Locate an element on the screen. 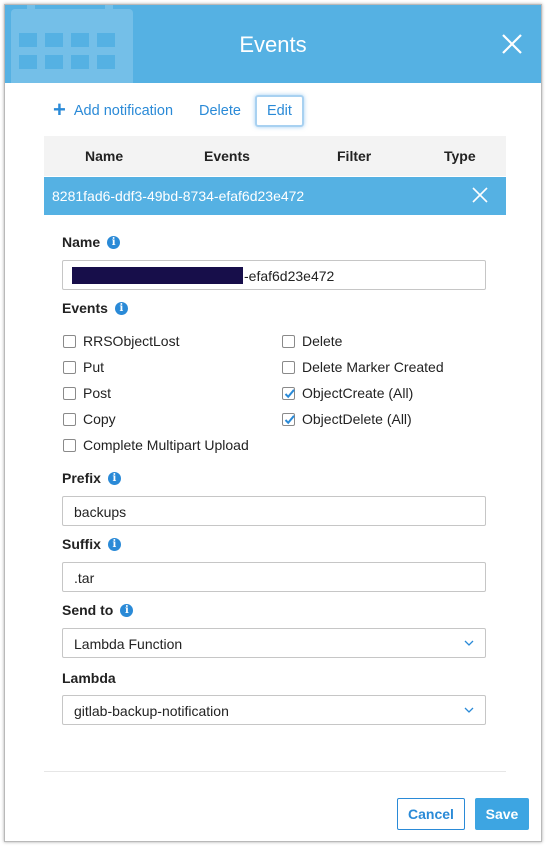  checkbox-label: Put is located at coordinates (94, 367).